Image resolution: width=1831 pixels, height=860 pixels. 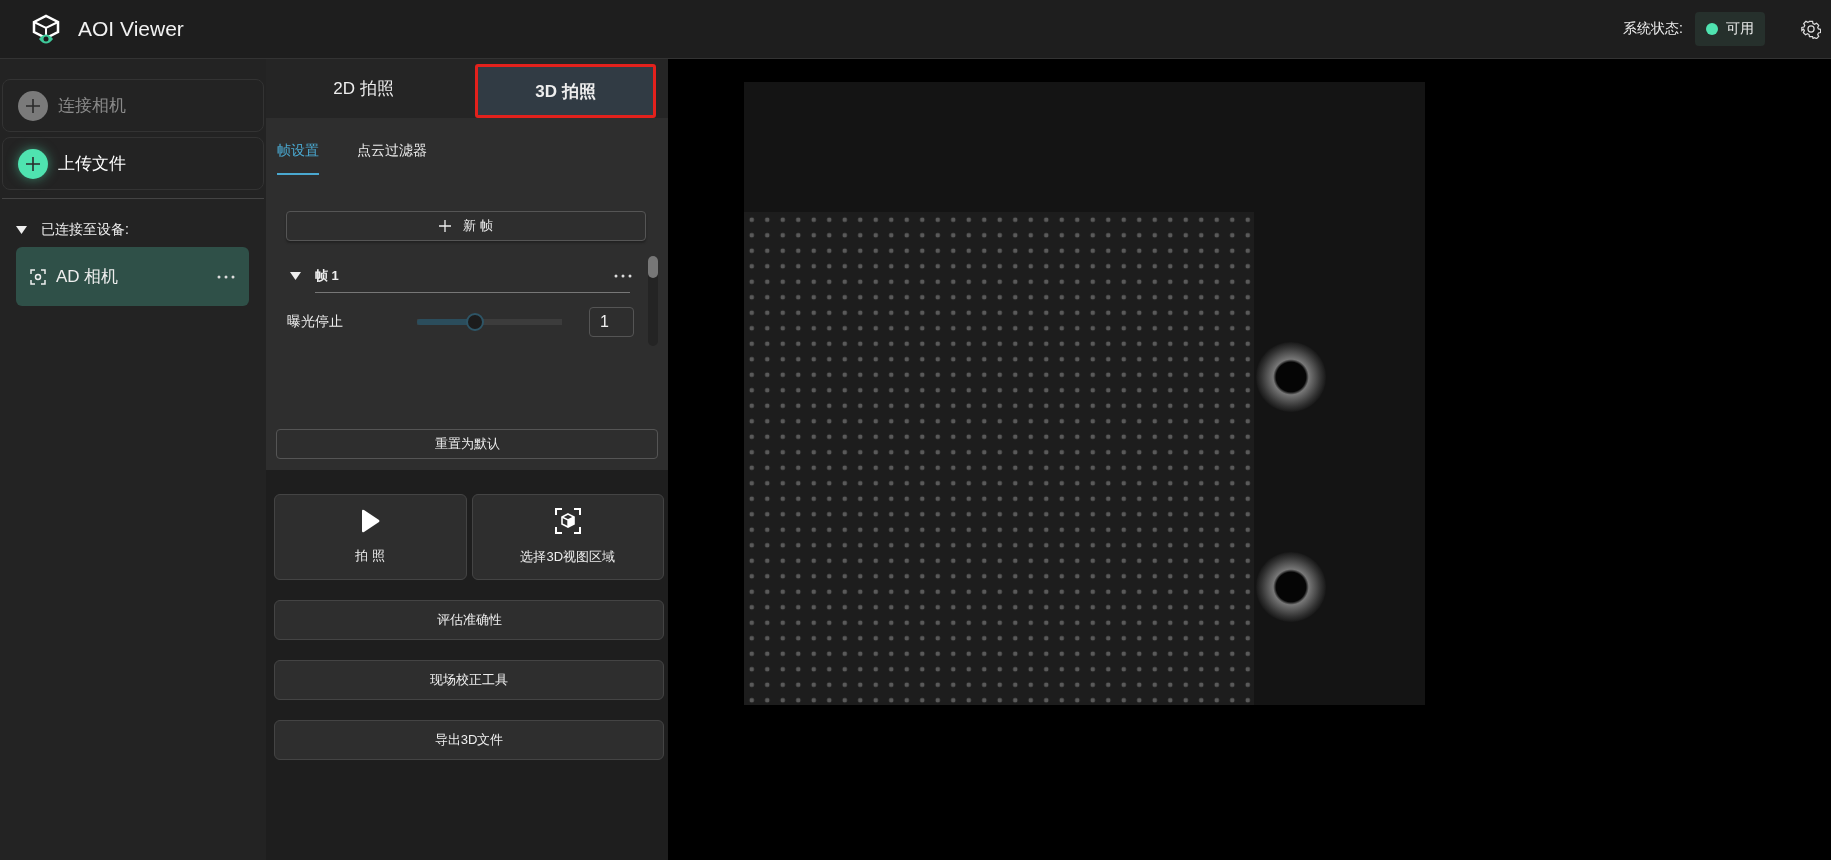 I want to click on action-button: 评估准确性, so click(x=469, y=620).